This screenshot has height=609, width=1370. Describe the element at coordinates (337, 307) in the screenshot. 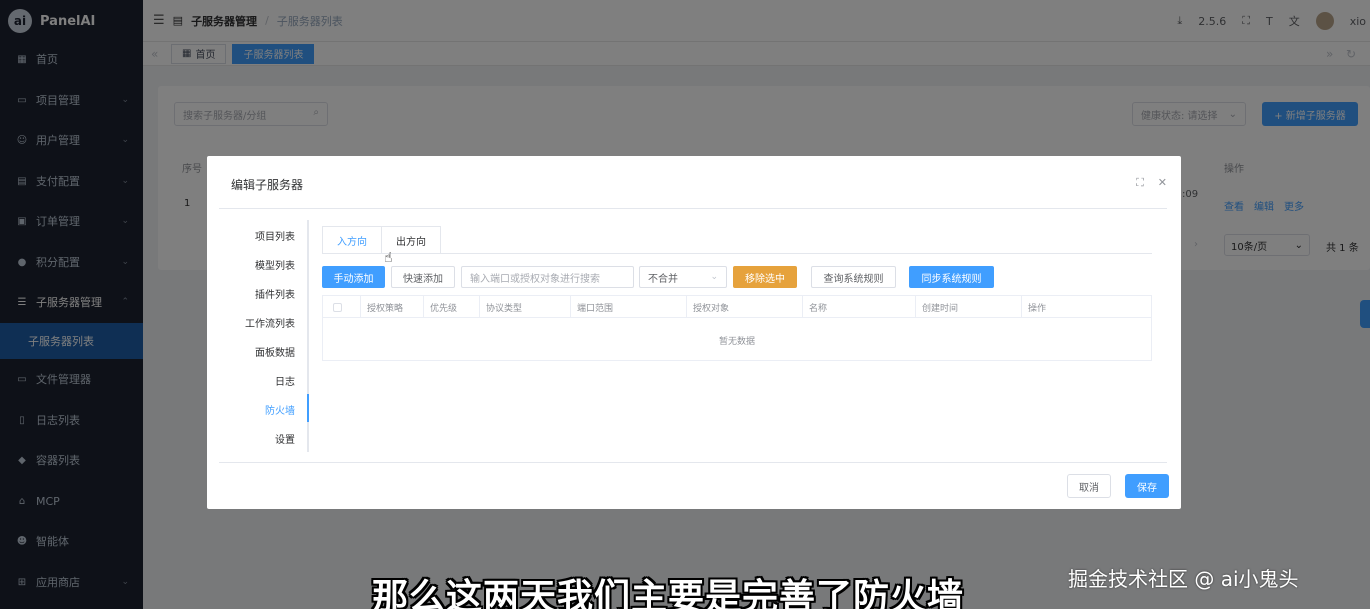

I see `select-all-checkbox` at that location.